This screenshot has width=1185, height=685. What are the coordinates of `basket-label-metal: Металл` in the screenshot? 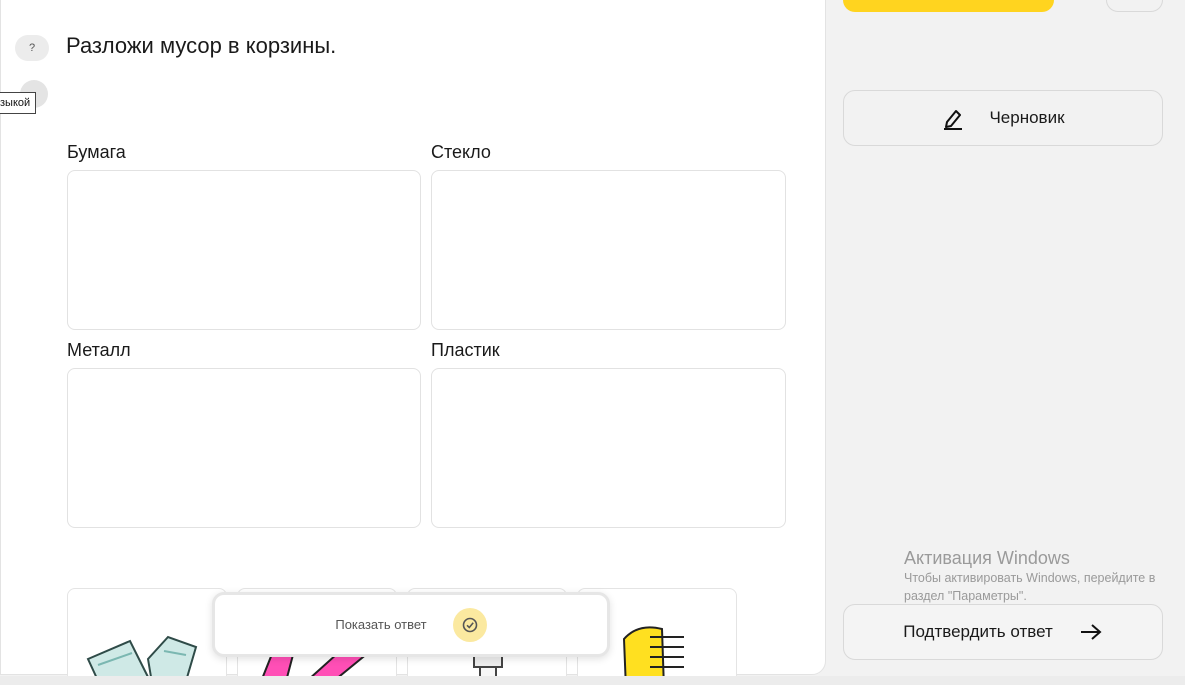 It's located at (99, 350).